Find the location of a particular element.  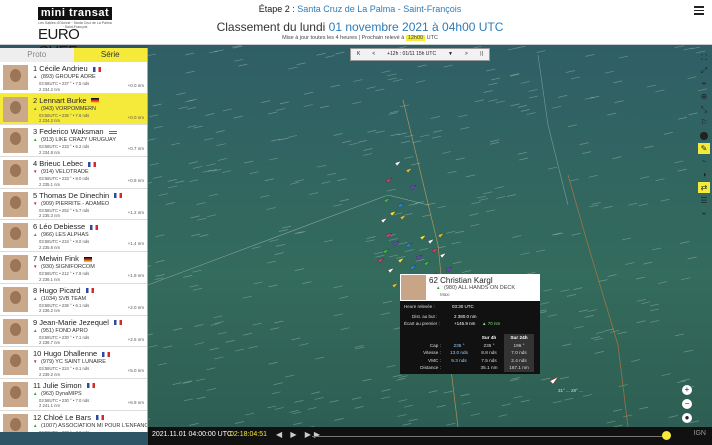

time-last-button: ⟩| is located at coordinates (481, 54).